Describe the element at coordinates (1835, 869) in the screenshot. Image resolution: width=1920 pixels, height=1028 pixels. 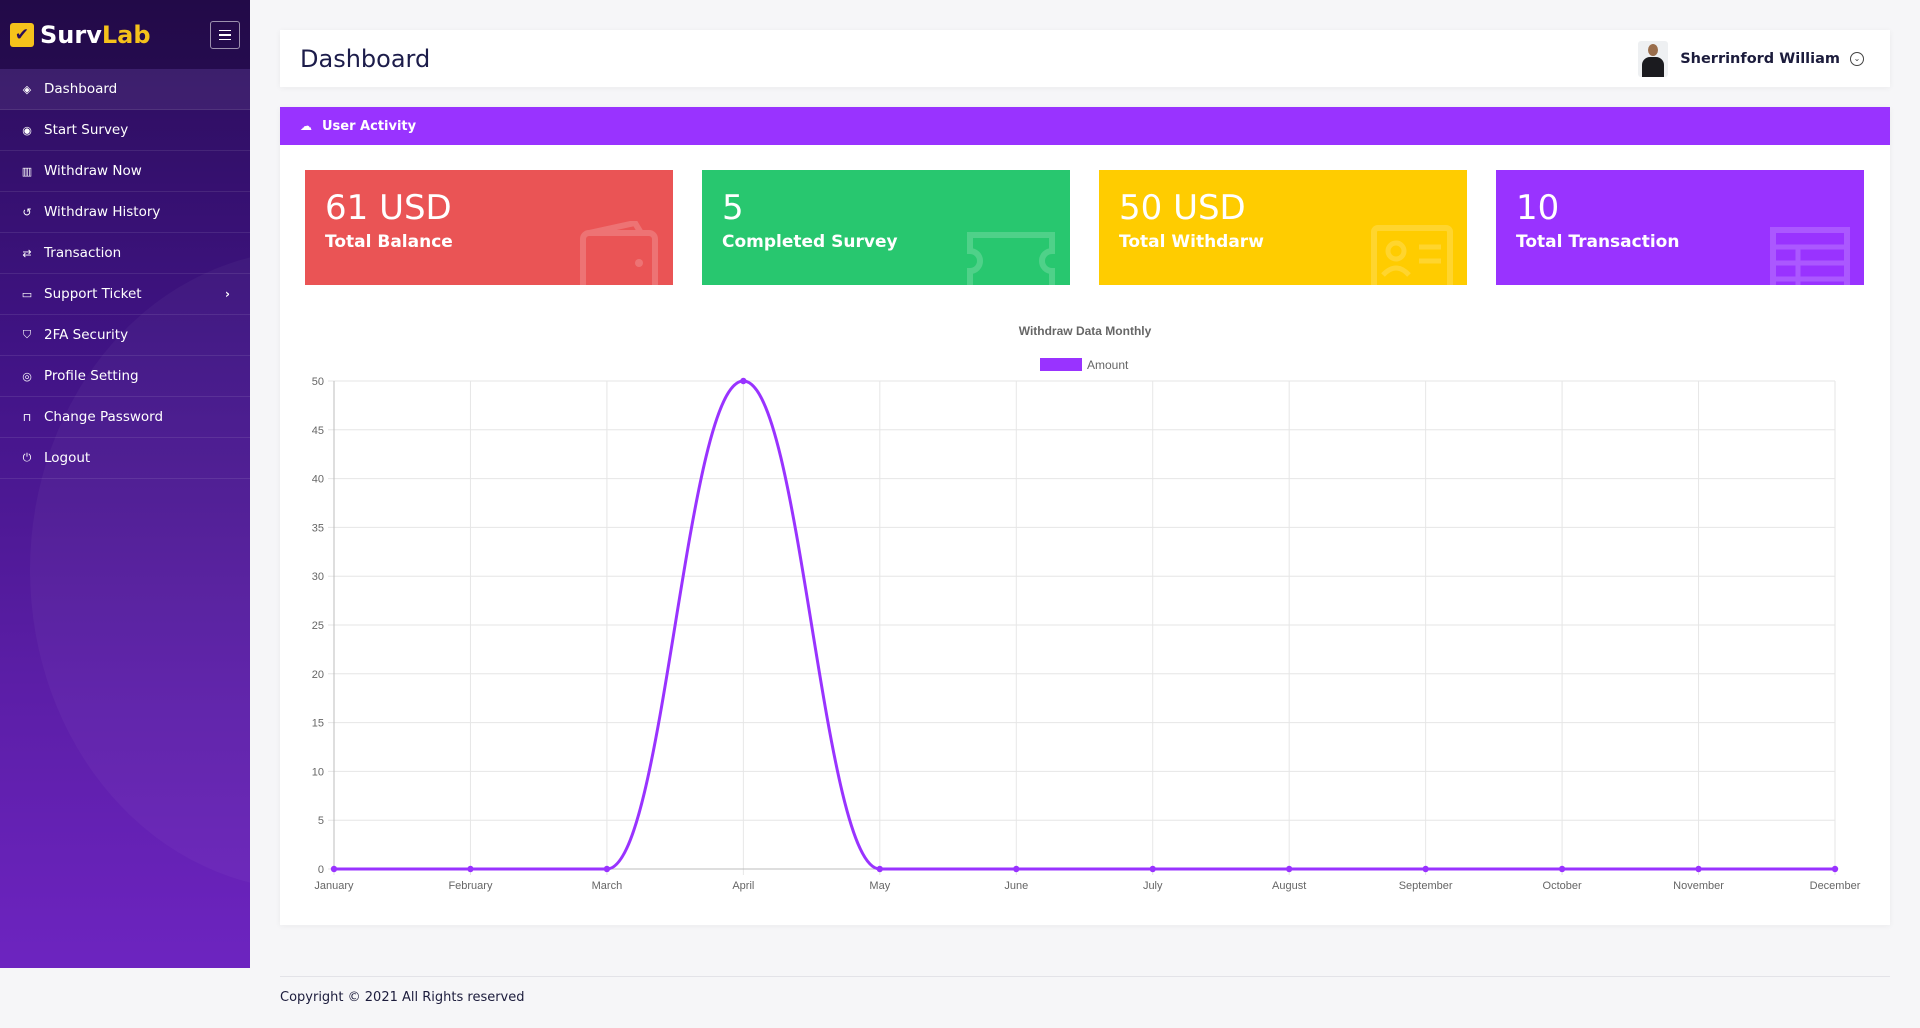
I see `data-point-december` at that location.